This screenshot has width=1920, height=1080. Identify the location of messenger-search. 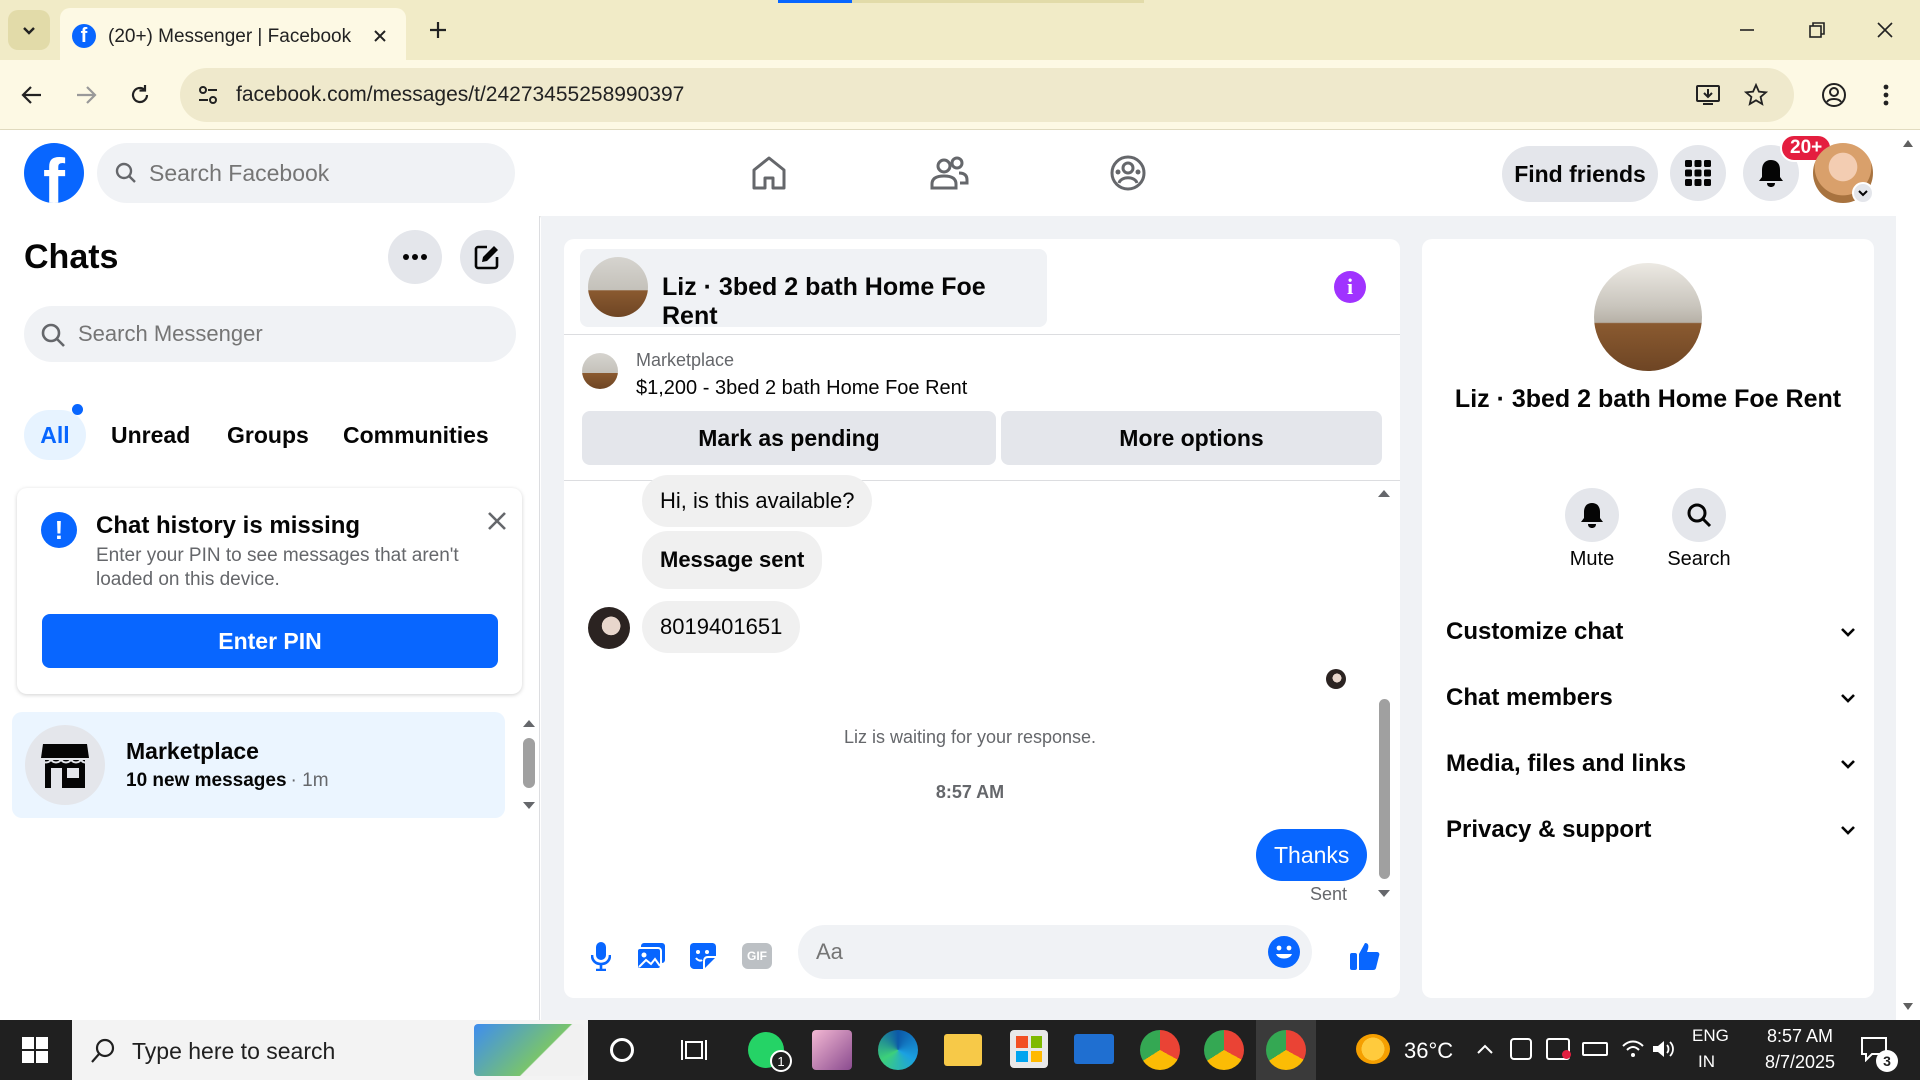
(270, 334).